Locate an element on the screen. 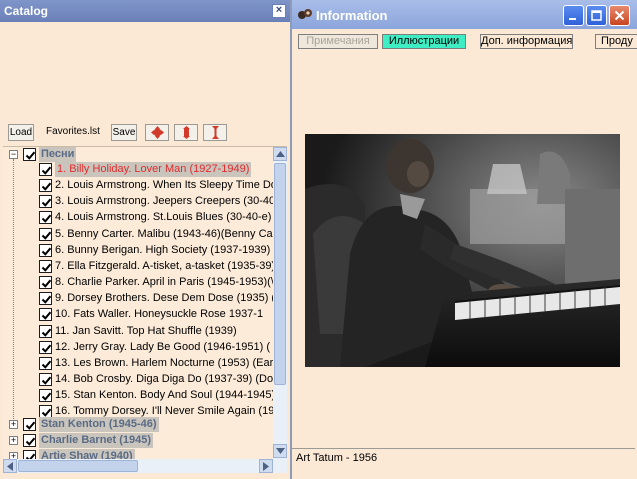  tab-products: Проду is located at coordinates (616, 41).